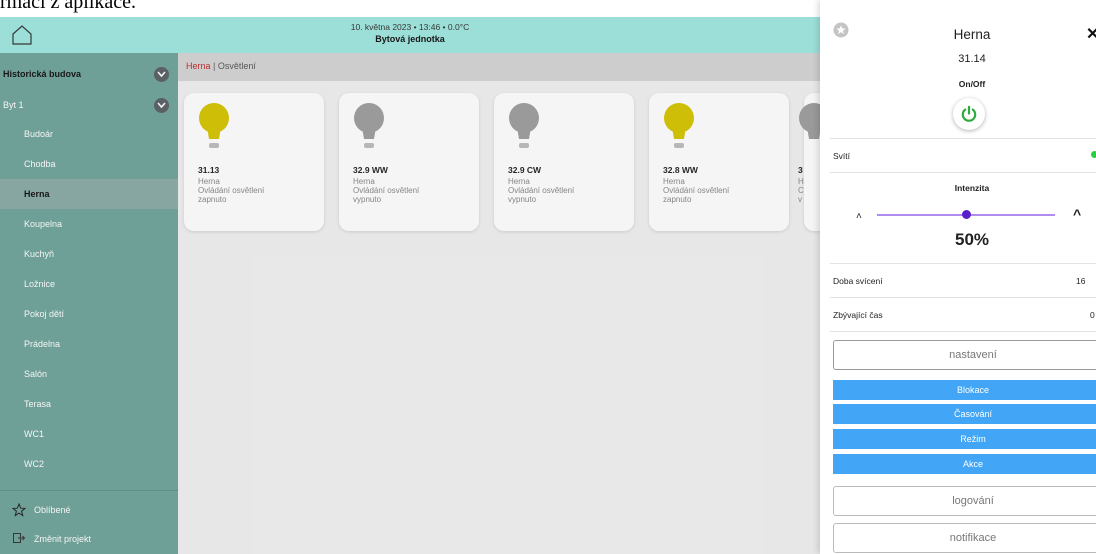 The height and width of the screenshot is (554, 1096). Describe the element at coordinates (1077, 214) in the screenshot. I see `intensity-increase-icon: ^` at that location.